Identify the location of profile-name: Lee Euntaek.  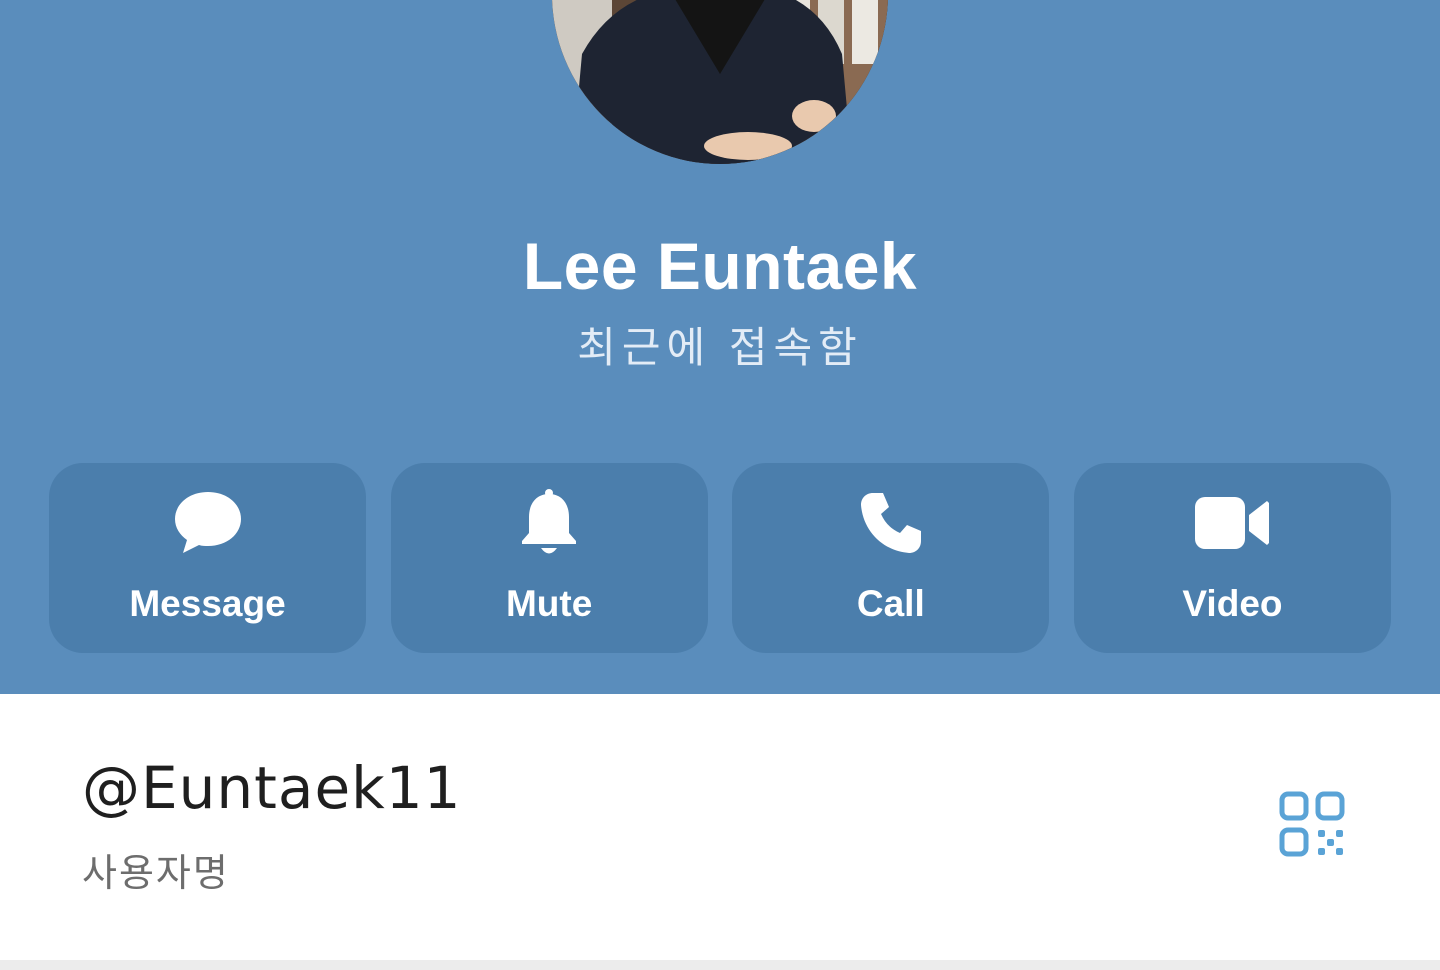
(720, 266).